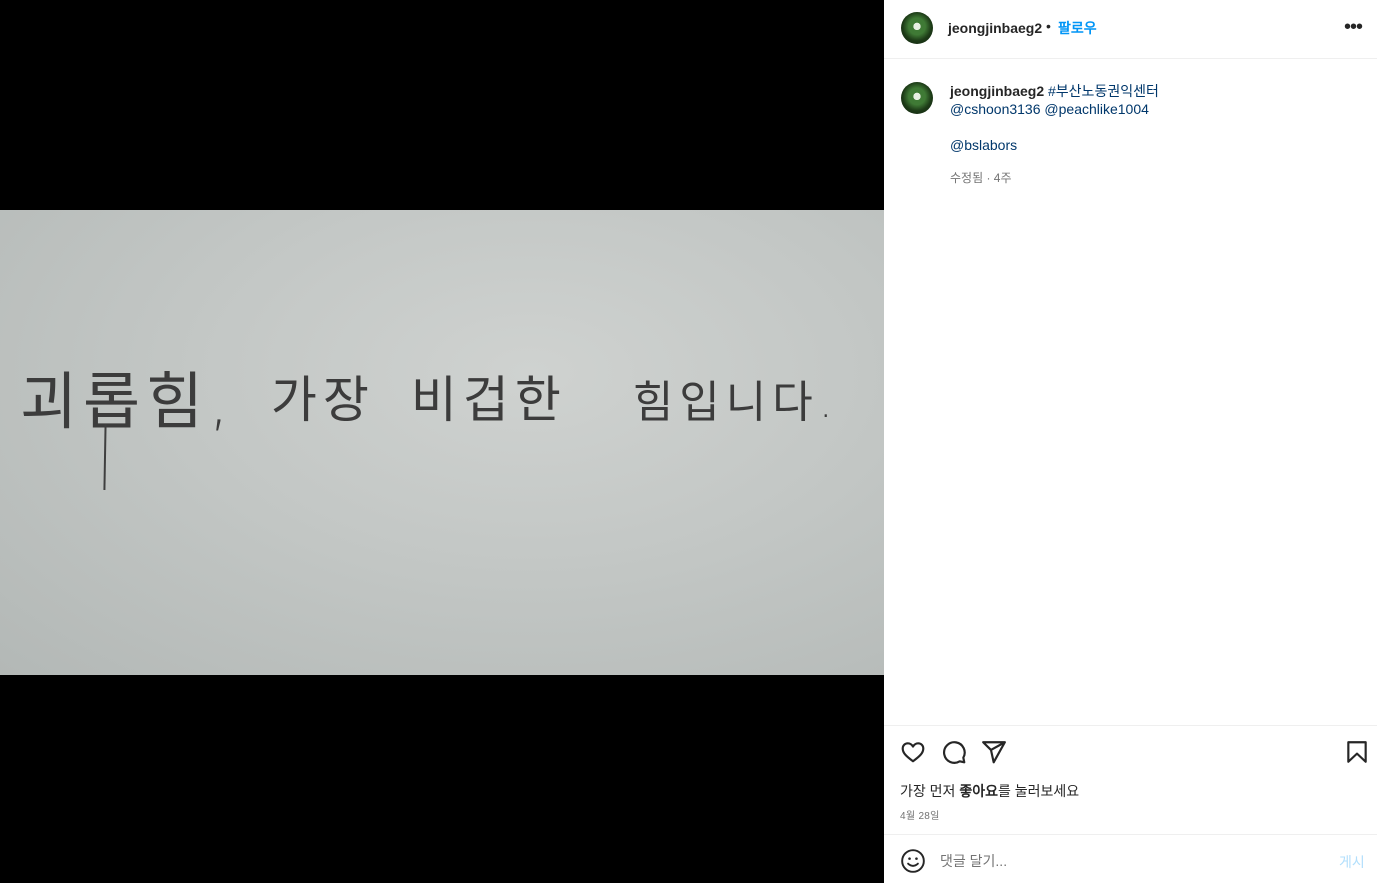 Image resolution: width=1377 pixels, height=884 pixels. What do you see at coordinates (917, 98) in the screenshot?
I see `caption-avatar` at bounding box center [917, 98].